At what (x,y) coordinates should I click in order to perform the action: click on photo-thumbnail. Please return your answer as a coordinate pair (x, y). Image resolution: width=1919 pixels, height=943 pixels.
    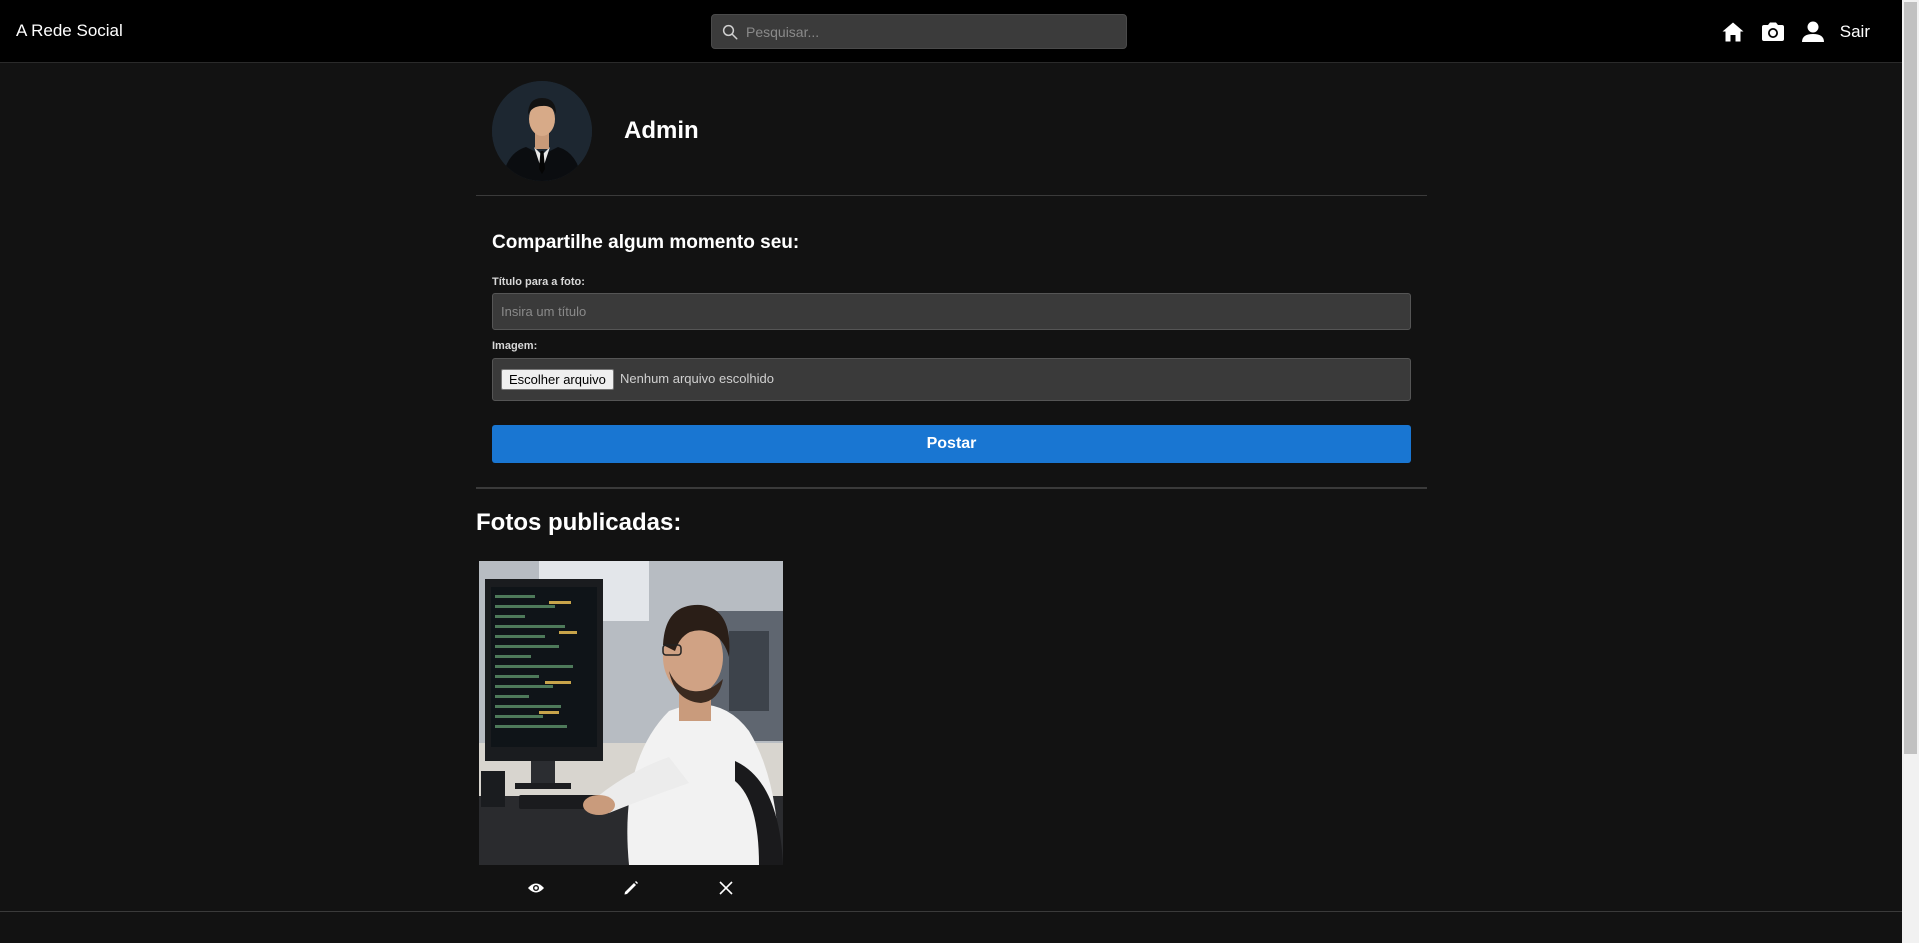
    Looking at the image, I should click on (631, 713).